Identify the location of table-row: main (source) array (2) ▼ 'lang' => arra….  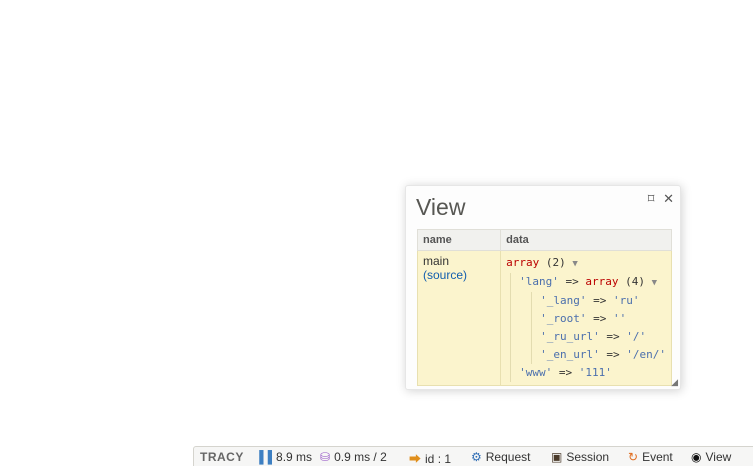
(544, 318).